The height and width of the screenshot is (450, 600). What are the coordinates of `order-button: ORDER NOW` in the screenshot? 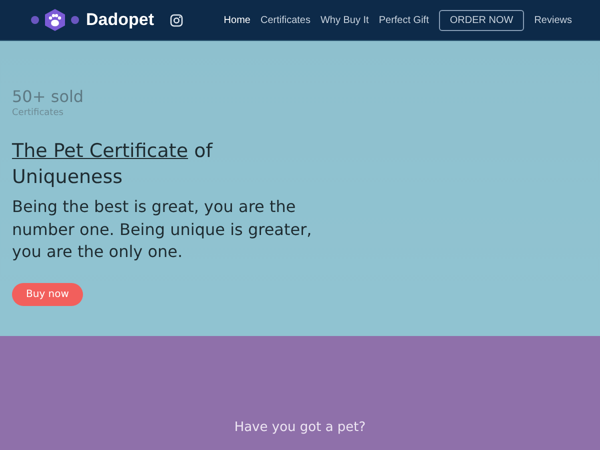 It's located at (481, 20).